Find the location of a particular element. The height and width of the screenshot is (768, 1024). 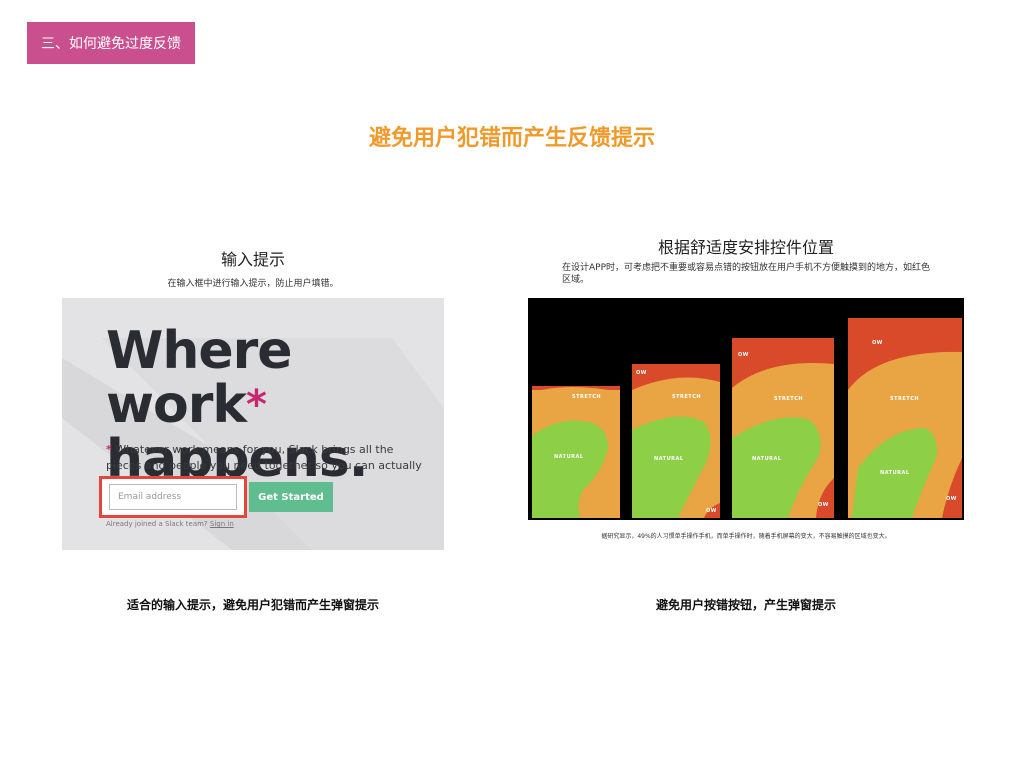

phone-small-stretch-label: STRETCH is located at coordinates (586, 397).